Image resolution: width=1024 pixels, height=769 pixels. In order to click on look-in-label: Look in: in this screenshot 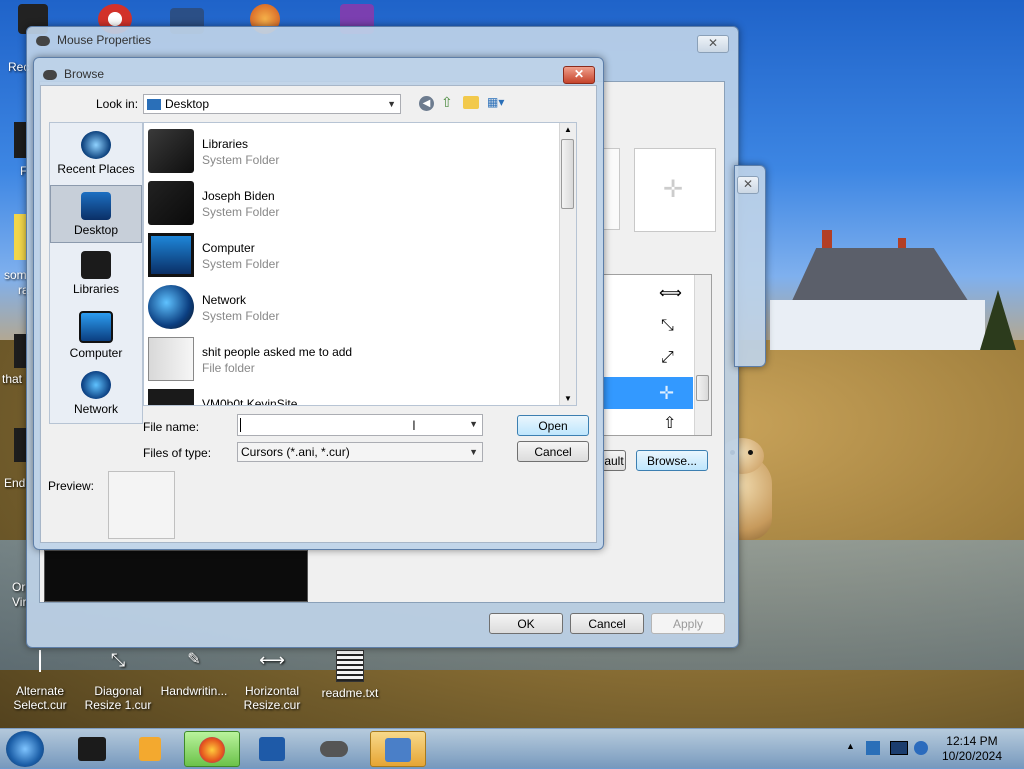, I will do `click(117, 104)`.